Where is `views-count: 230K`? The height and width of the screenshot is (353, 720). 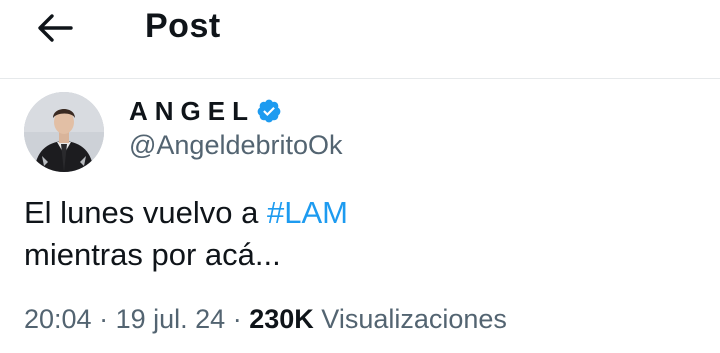 views-count: 230K is located at coordinates (281, 319).